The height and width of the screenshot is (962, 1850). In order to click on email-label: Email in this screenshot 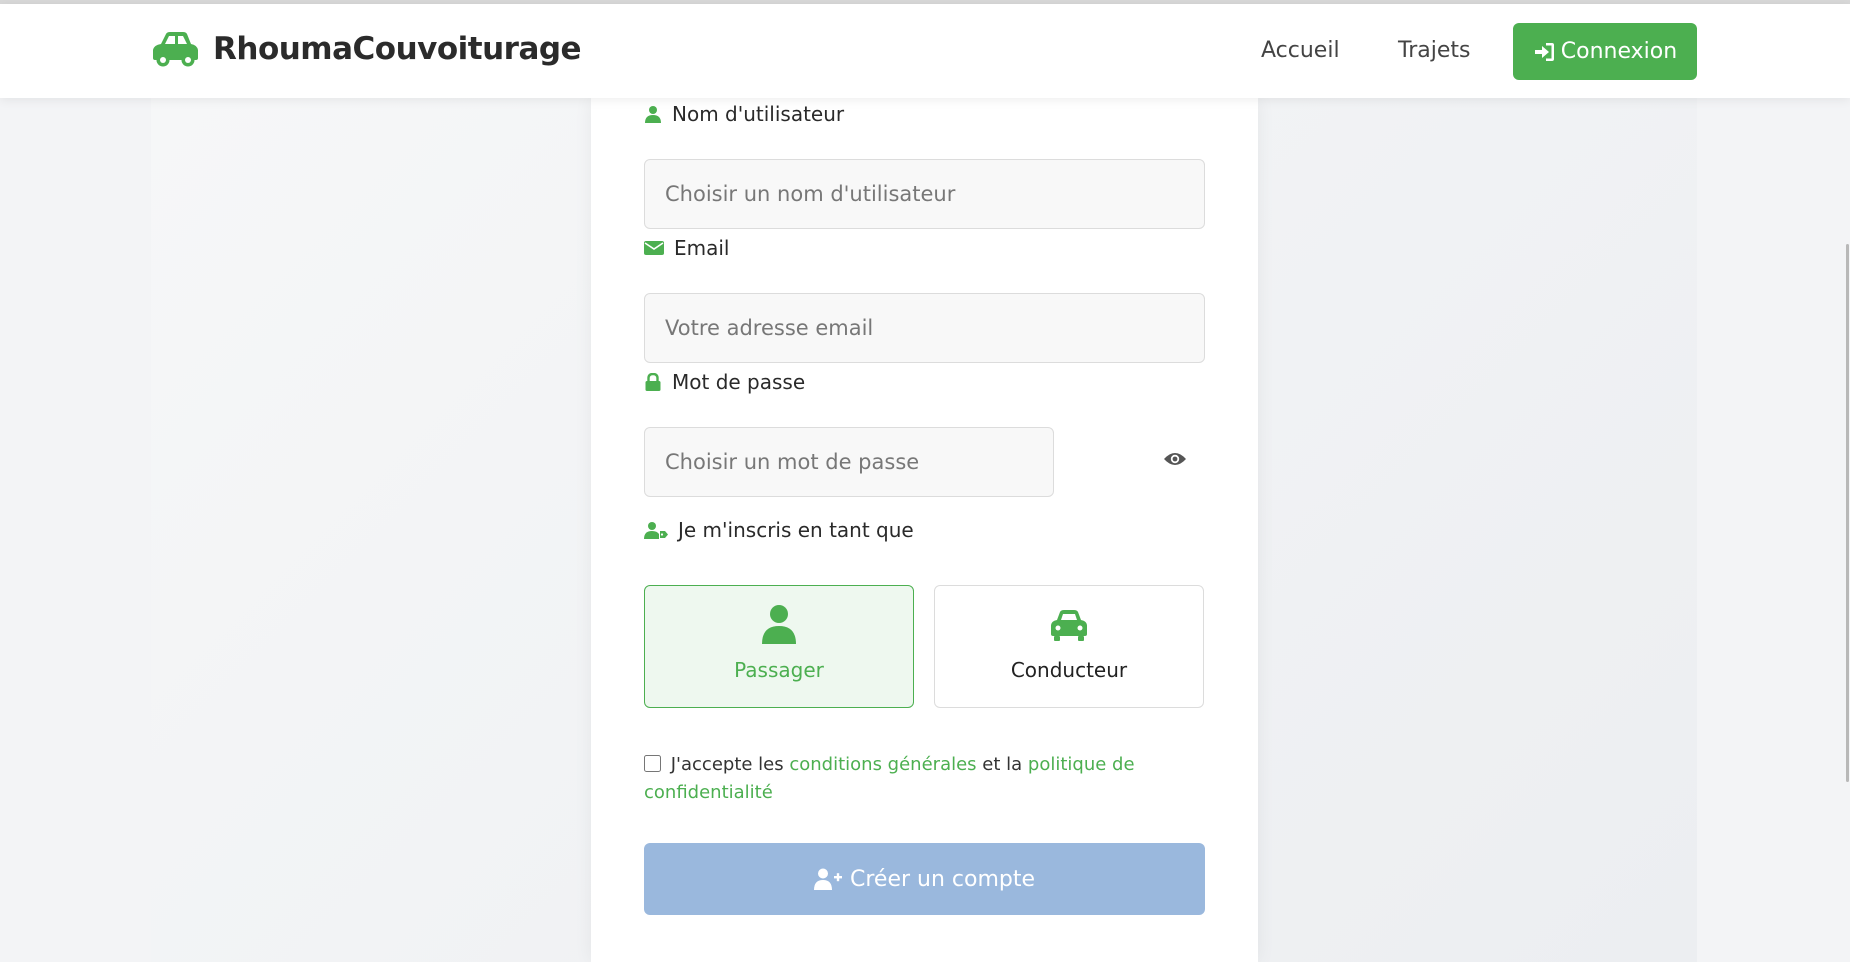, I will do `click(687, 248)`.